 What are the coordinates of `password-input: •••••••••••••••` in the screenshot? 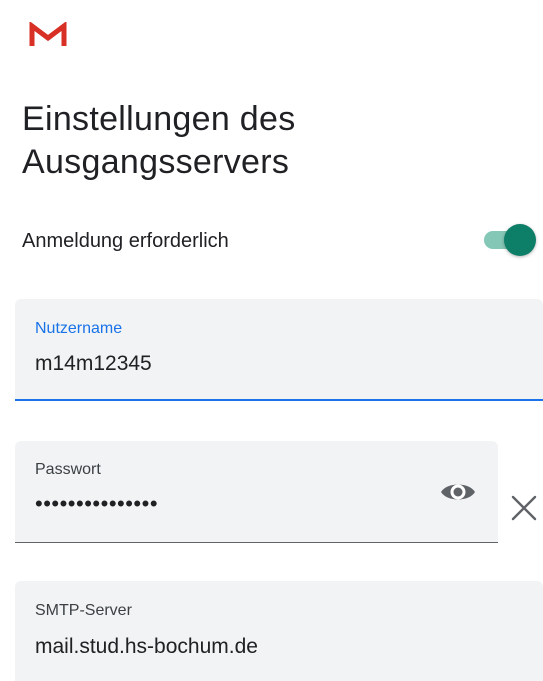 It's located at (96, 504).